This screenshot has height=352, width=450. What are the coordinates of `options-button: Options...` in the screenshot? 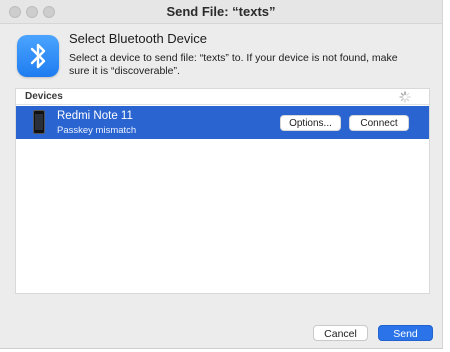 It's located at (310, 123).